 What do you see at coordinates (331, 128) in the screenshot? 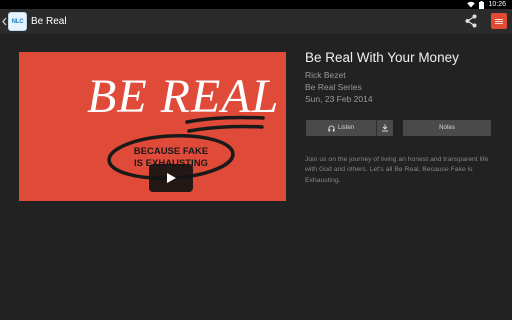
I see `headphones-icon` at bounding box center [331, 128].